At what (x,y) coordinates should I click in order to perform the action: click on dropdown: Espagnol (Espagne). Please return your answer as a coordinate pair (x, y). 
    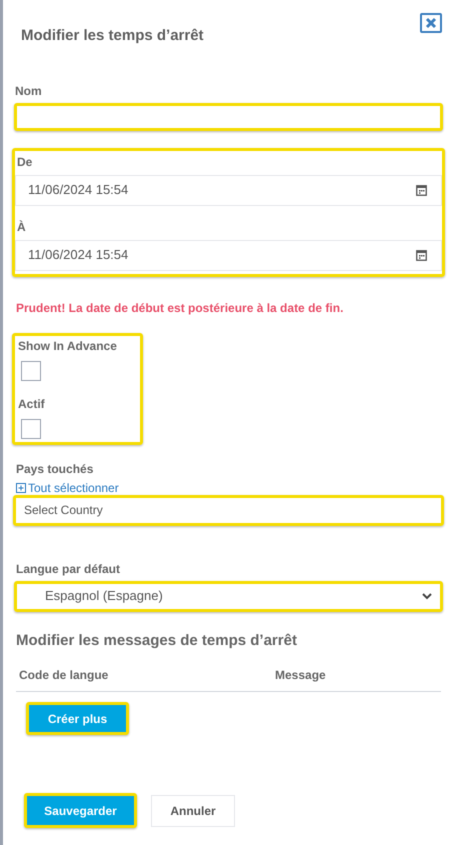
    Looking at the image, I should click on (228, 596).